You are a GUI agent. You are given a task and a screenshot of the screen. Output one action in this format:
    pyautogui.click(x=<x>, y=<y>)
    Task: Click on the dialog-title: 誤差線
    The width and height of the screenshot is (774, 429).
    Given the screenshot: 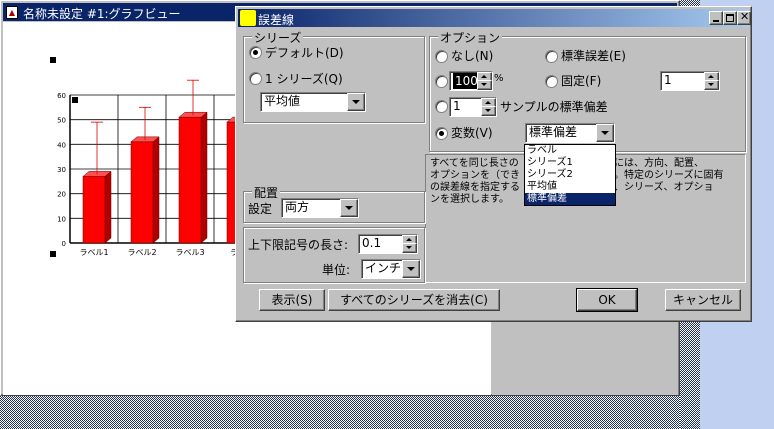 What is the action you would take?
    pyautogui.click(x=276, y=20)
    